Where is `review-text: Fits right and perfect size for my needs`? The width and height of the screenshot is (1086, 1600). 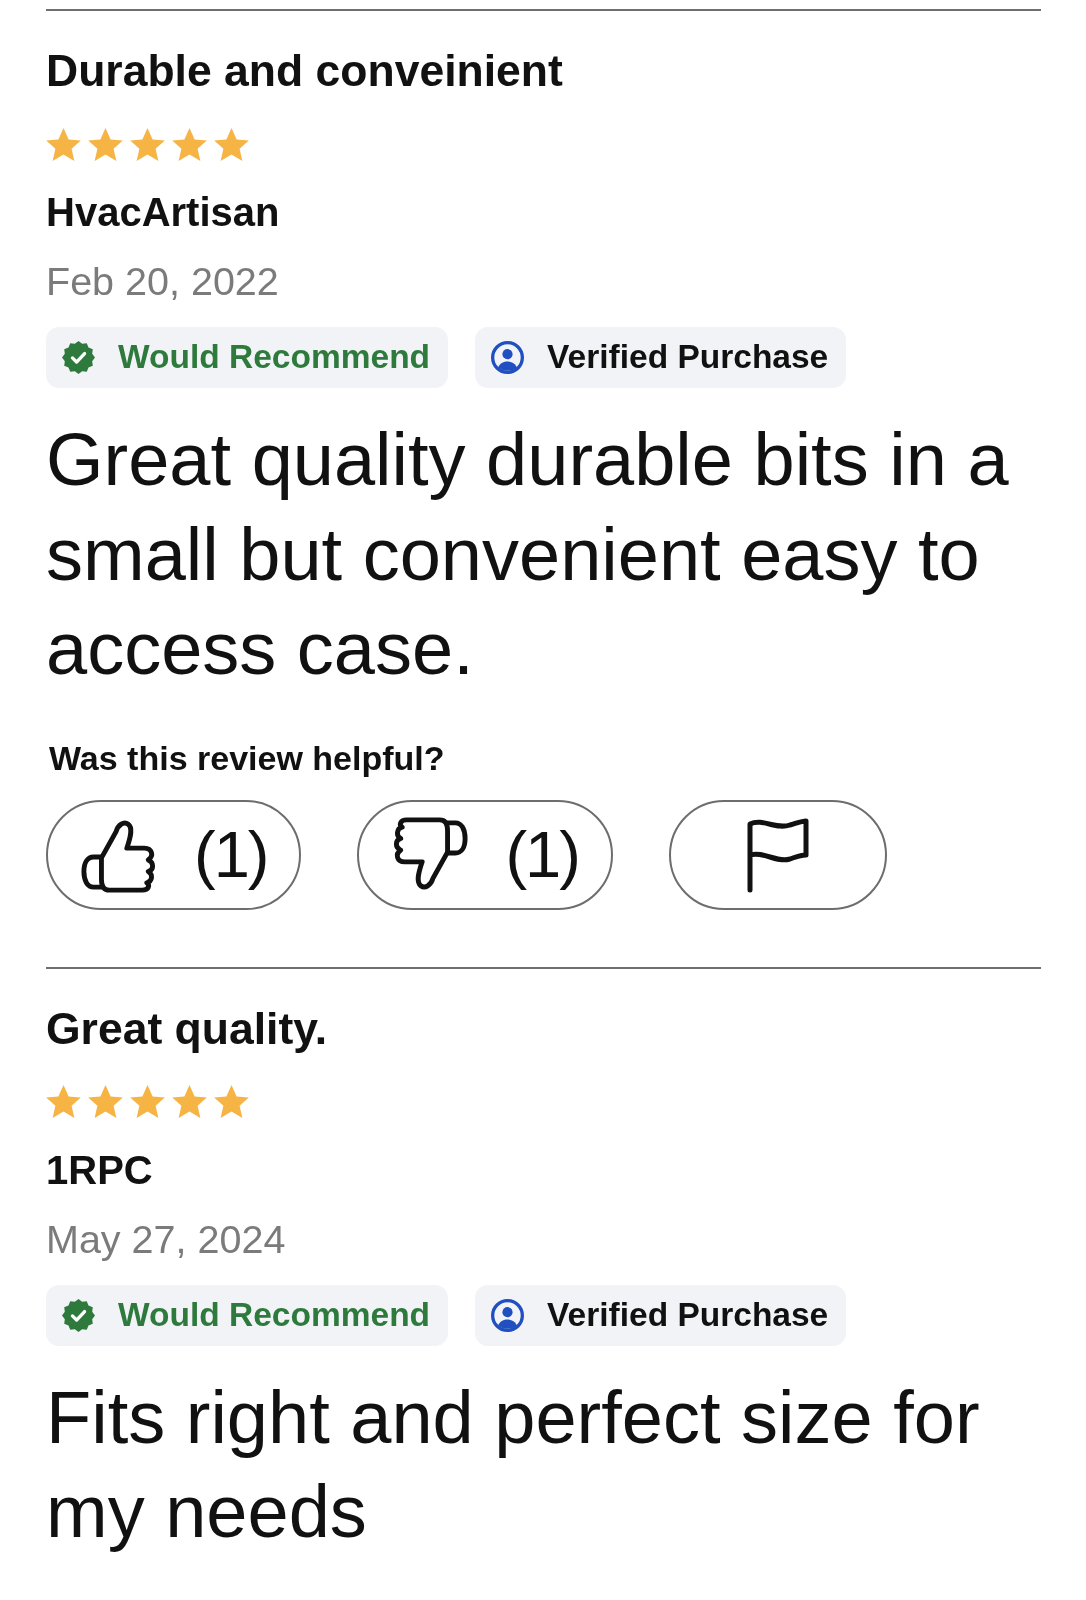
review-text: Fits right and perfect size for my needs is located at coordinates (513, 1464).